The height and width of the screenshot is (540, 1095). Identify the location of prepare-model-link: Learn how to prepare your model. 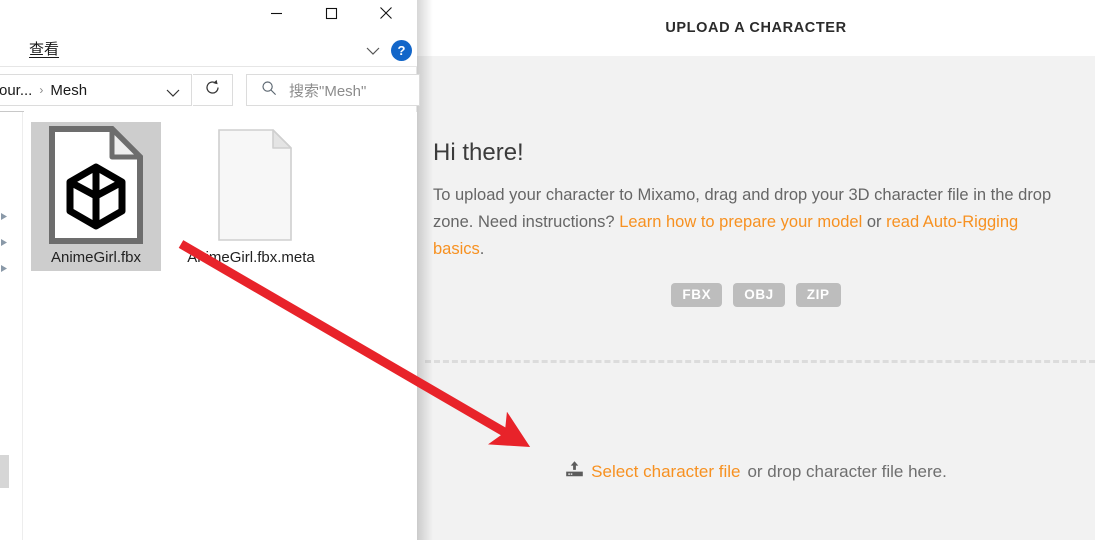
(740, 222).